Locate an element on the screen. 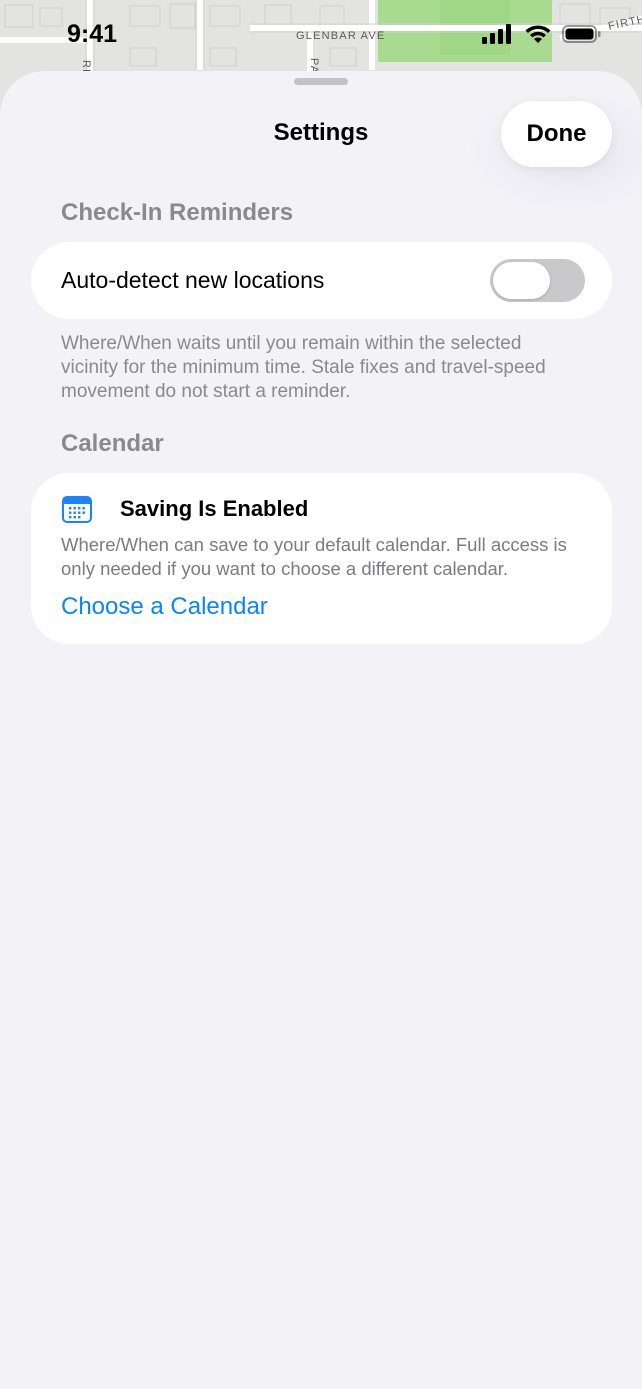  status-icons is located at coordinates (542, 34).